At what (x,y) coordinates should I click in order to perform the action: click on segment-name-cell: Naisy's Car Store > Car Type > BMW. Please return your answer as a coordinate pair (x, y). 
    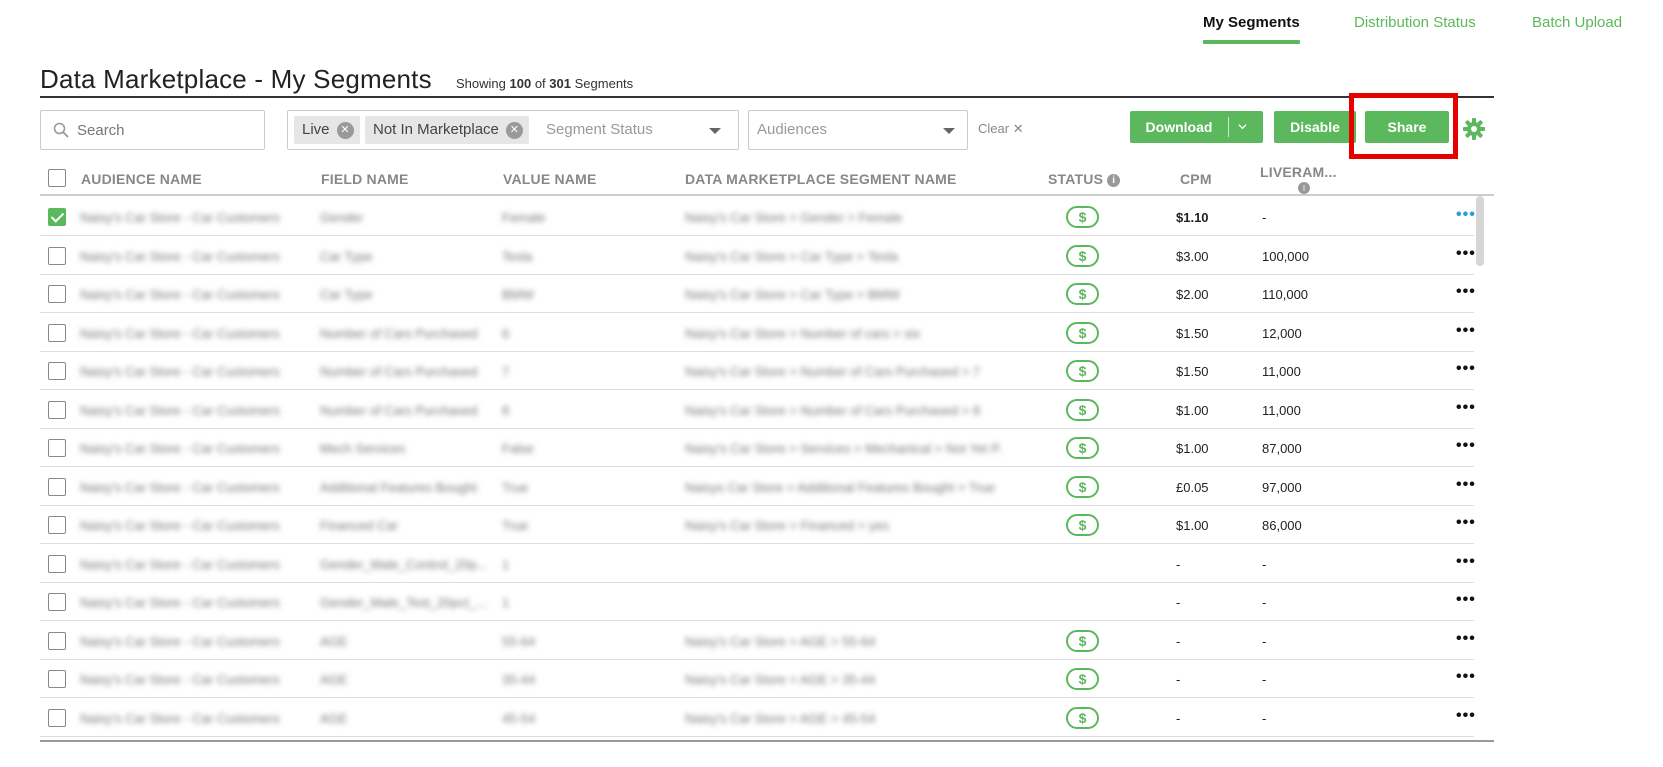
    Looking at the image, I should click on (792, 294).